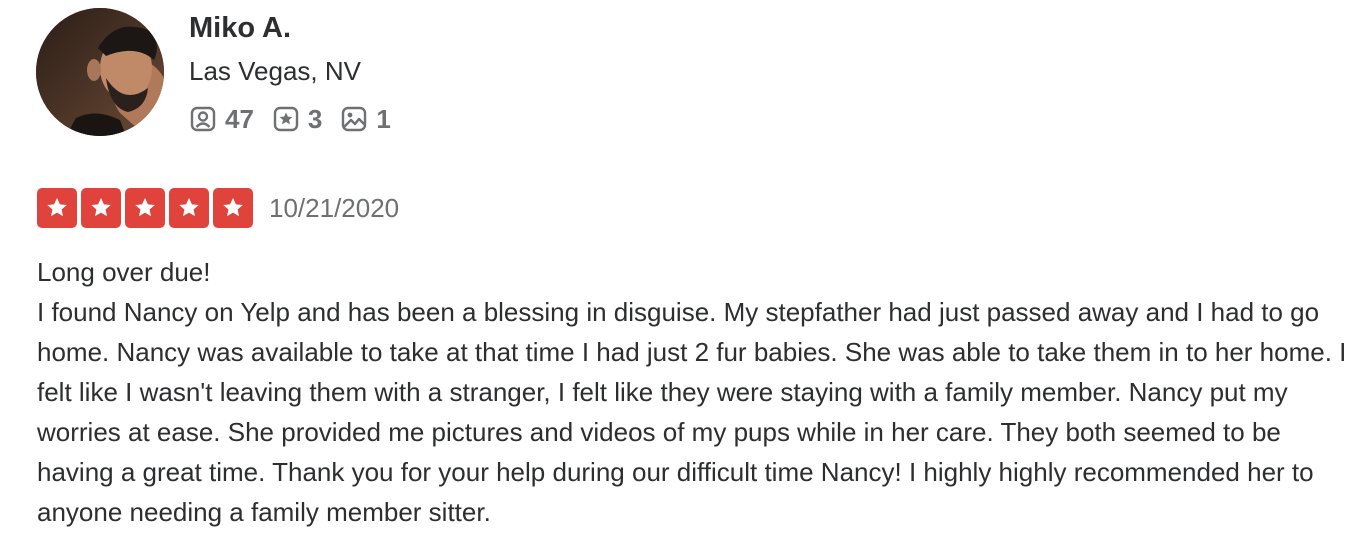 Image resolution: width=1372 pixels, height=558 pixels. What do you see at coordinates (100, 72) in the screenshot?
I see `avatar` at bounding box center [100, 72].